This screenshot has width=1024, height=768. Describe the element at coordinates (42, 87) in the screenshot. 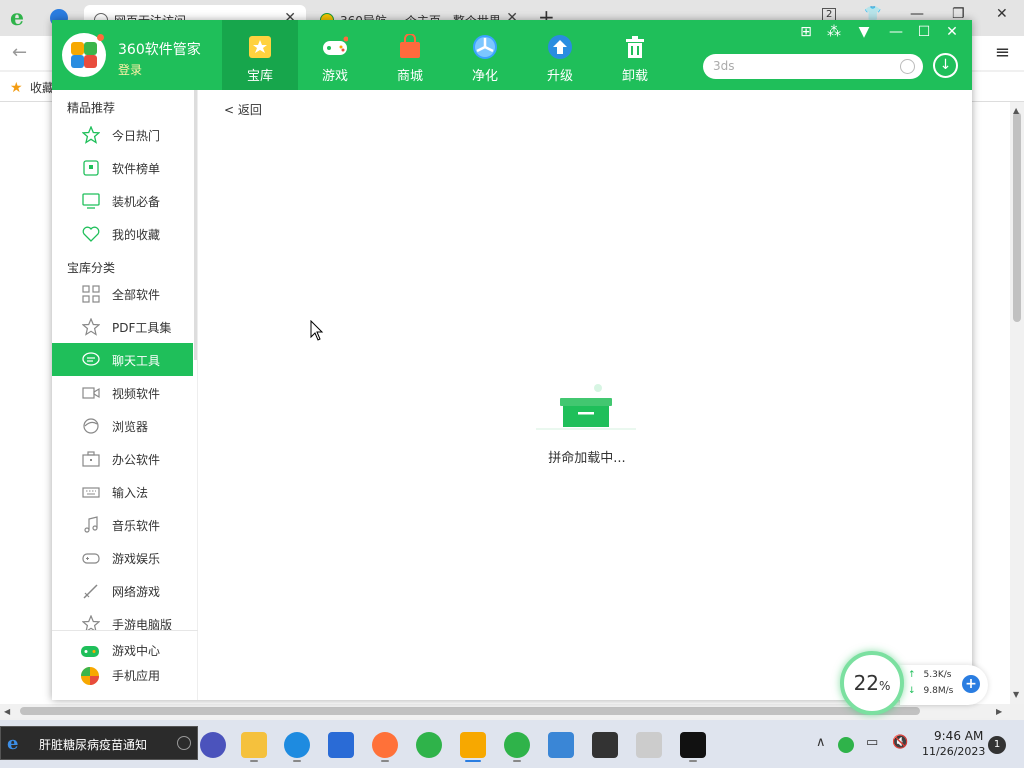

I see `favorites-label: 收藏` at that location.